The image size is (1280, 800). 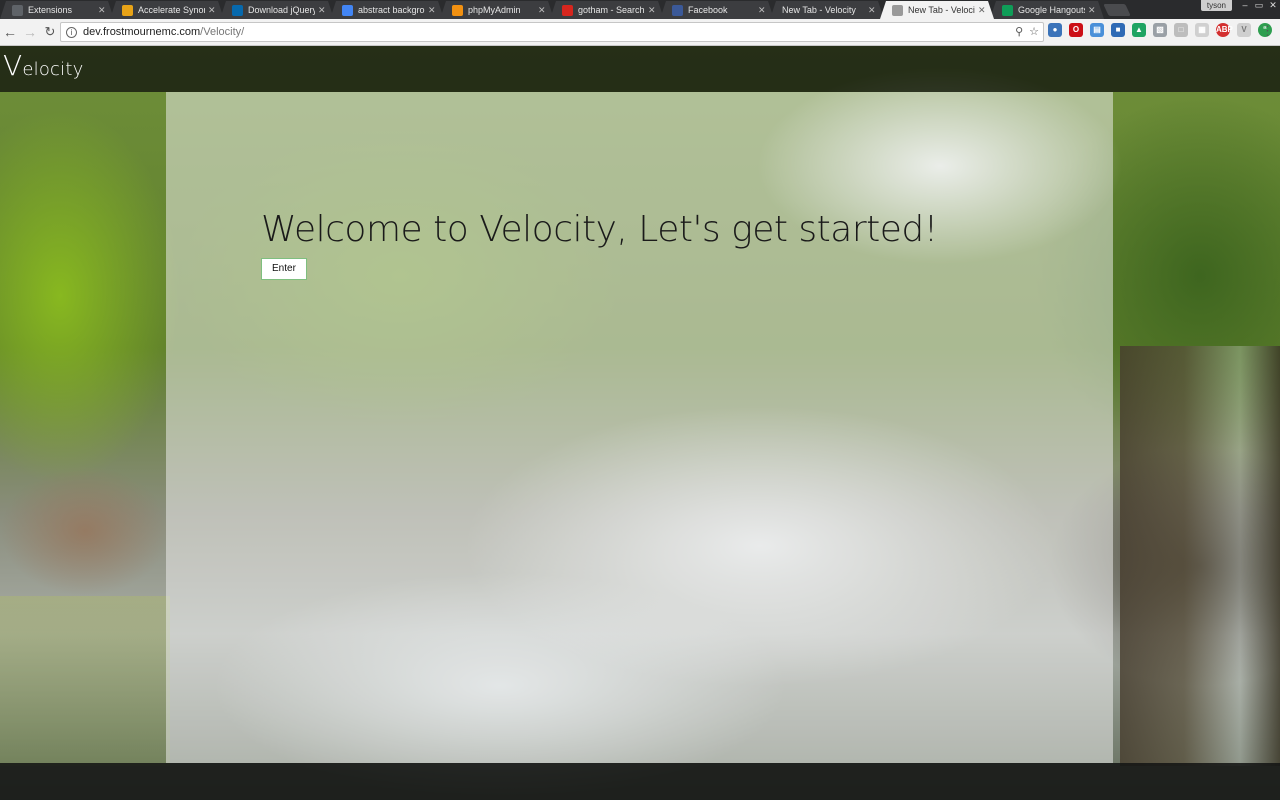 What do you see at coordinates (1224, 30) in the screenshot?
I see `adblock-icon: ABP` at bounding box center [1224, 30].